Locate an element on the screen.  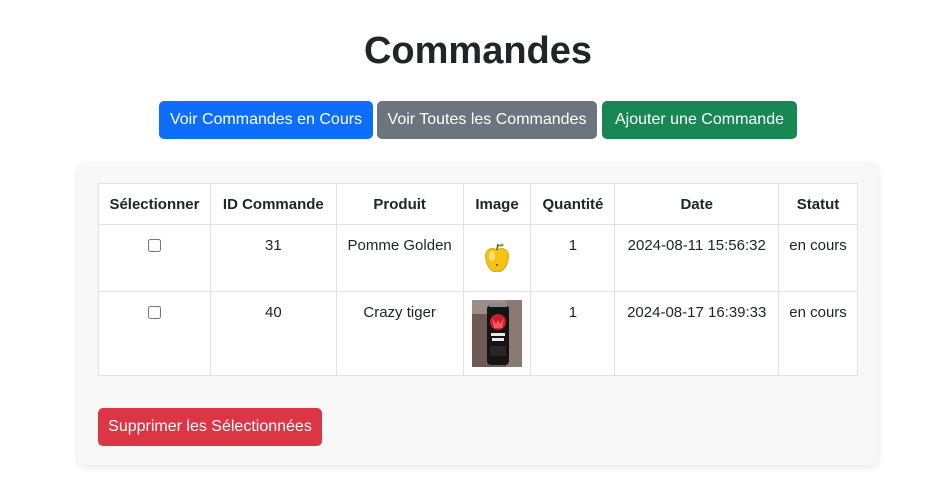
date-cell: 2024-08-11 15:56:32 is located at coordinates (697, 258).